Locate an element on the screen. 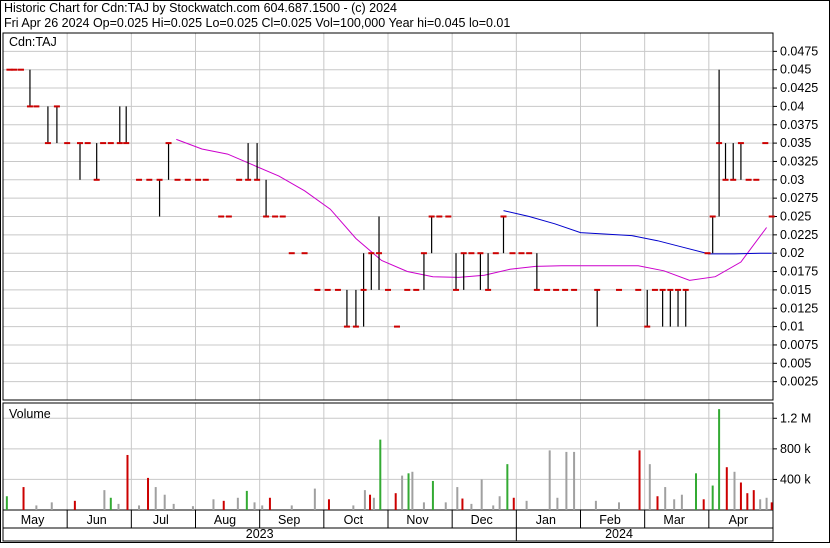 This screenshot has height=548, width=830. x-month-label: Sep is located at coordinates (289, 520).